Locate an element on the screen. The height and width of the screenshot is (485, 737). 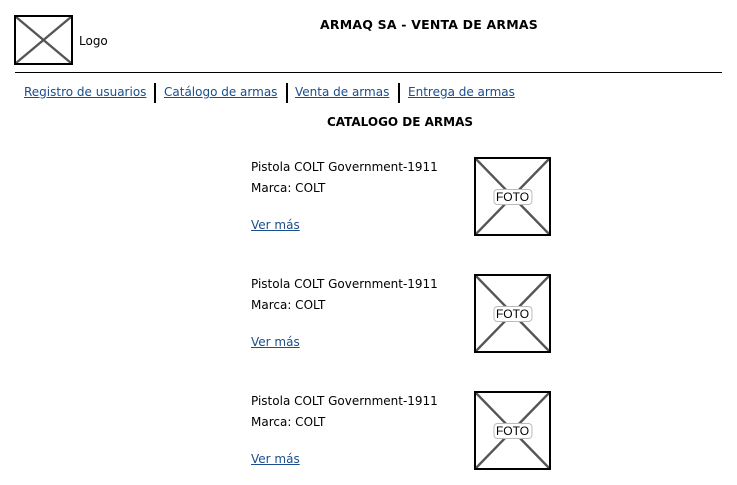
nav-link-catalogo-armas: Catálogo de armas is located at coordinates (220, 92).